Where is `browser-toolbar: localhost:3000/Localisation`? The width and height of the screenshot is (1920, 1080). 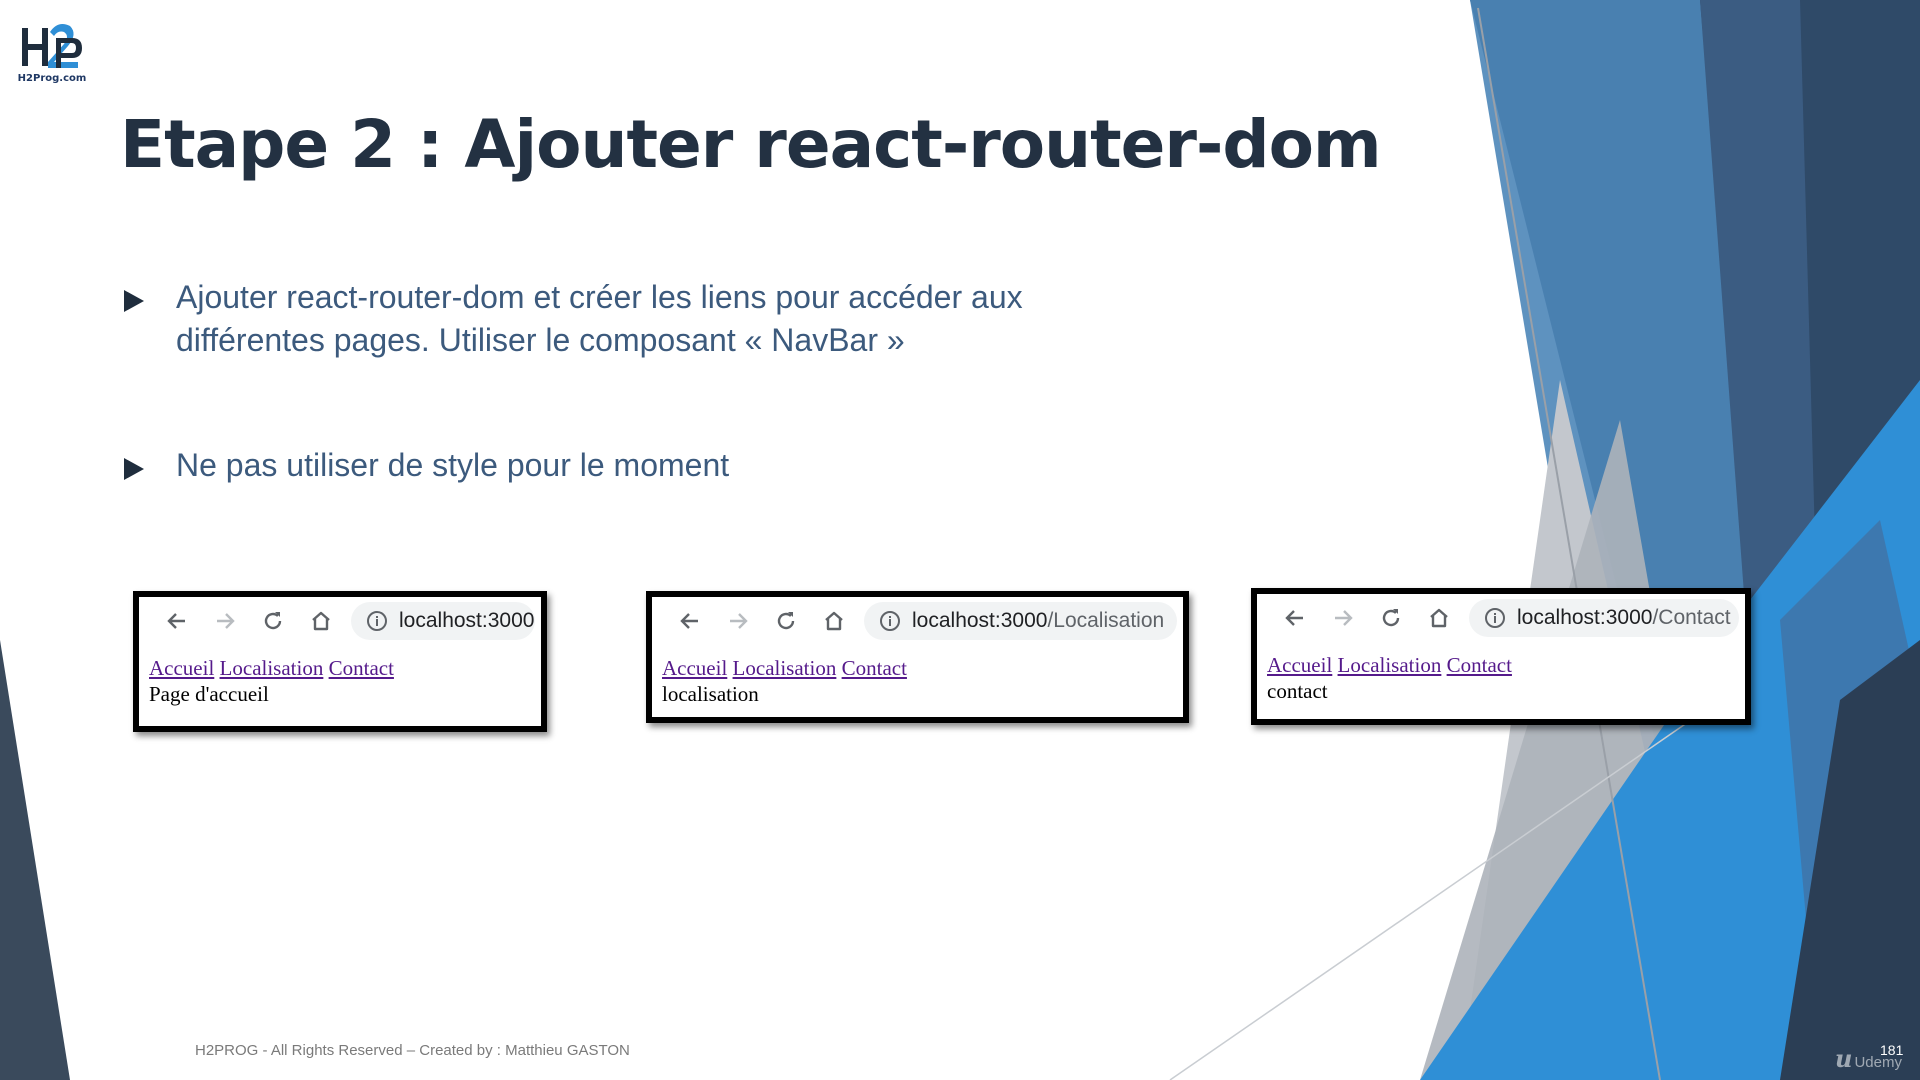
browser-toolbar: localhost:3000/Localisation is located at coordinates (917, 621).